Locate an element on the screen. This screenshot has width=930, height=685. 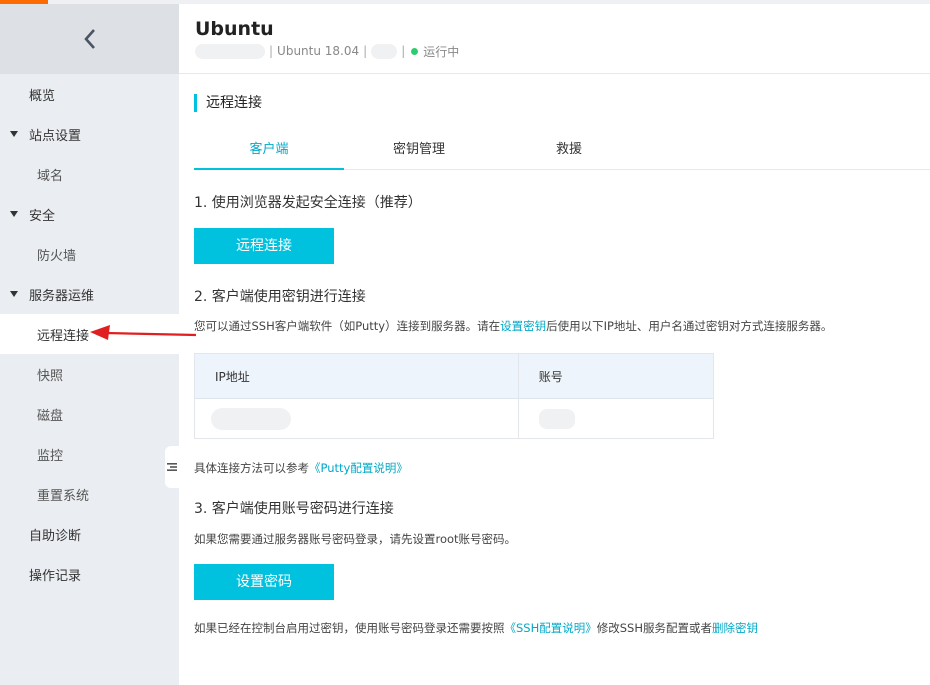
sidebar-group-security: 安全 is located at coordinates (89, 214).